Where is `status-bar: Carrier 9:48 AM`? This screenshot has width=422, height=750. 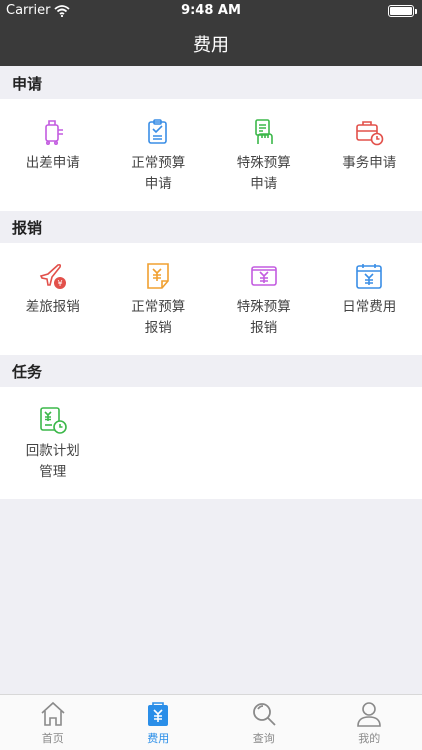 status-bar: Carrier 9:48 AM is located at coordinates (211, 11).